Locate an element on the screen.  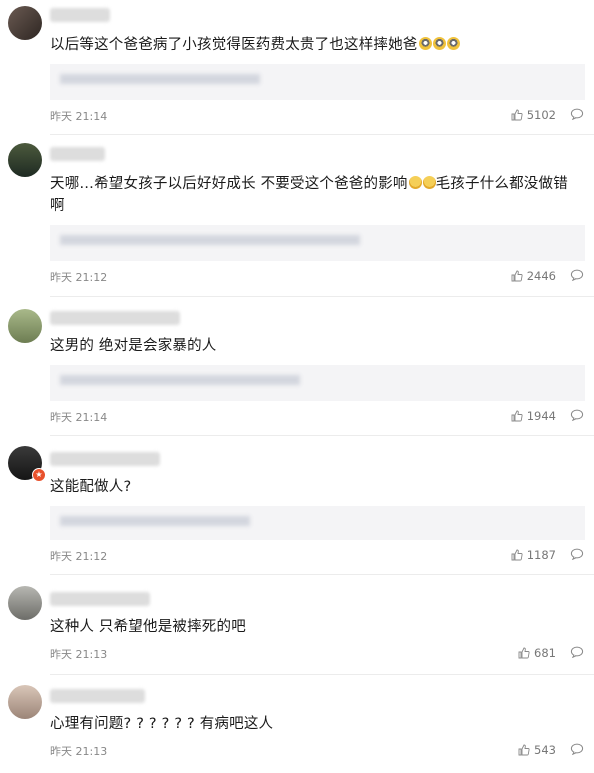
comment-text: 这能配做人? is located at coordinates (315, 487).